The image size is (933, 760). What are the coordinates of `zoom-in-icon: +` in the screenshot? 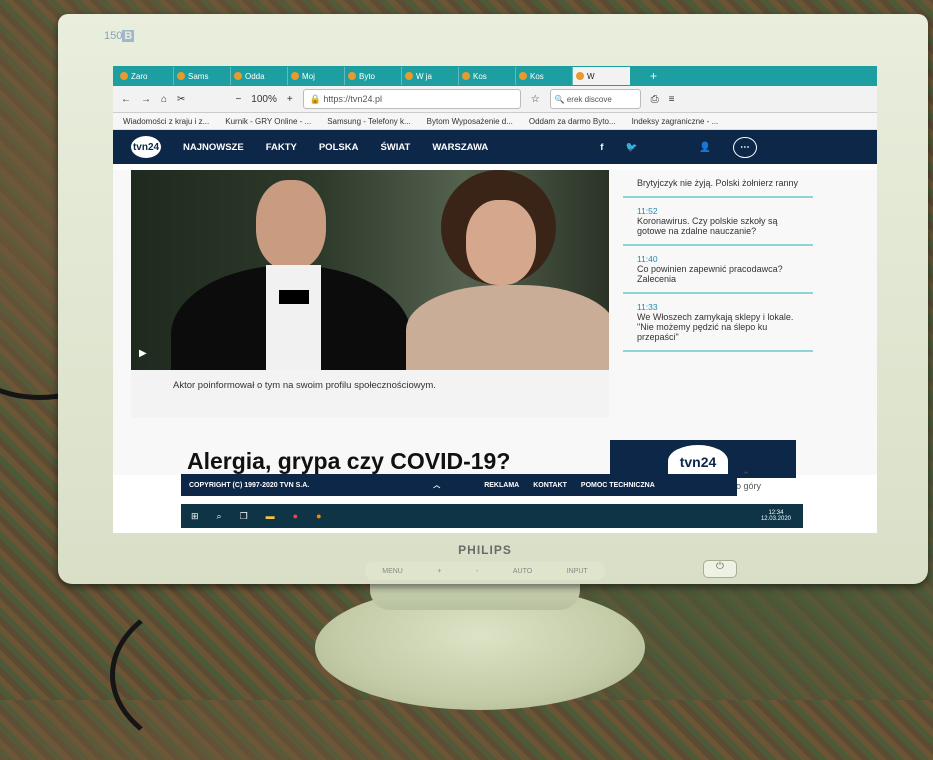 It's located at (290, 99).